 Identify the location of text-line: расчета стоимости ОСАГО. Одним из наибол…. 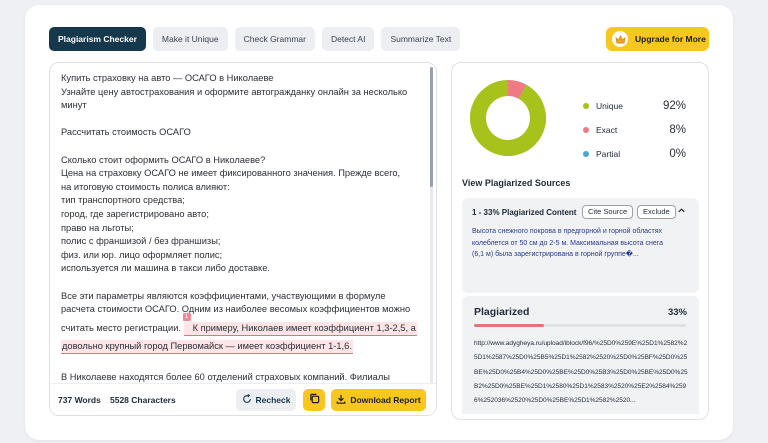
(236, 309).